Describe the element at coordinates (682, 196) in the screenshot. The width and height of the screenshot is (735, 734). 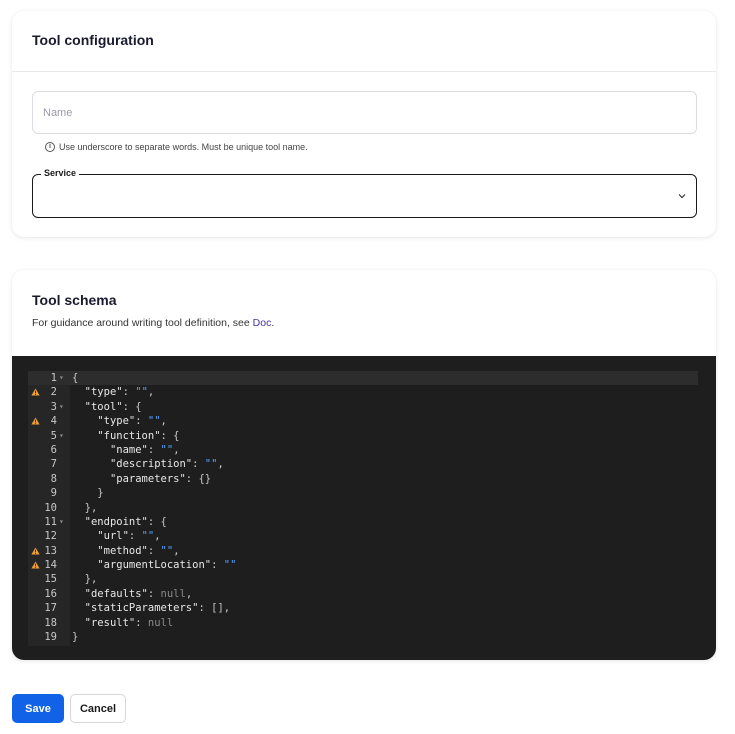
I see `chevron-down-icon` at that location.